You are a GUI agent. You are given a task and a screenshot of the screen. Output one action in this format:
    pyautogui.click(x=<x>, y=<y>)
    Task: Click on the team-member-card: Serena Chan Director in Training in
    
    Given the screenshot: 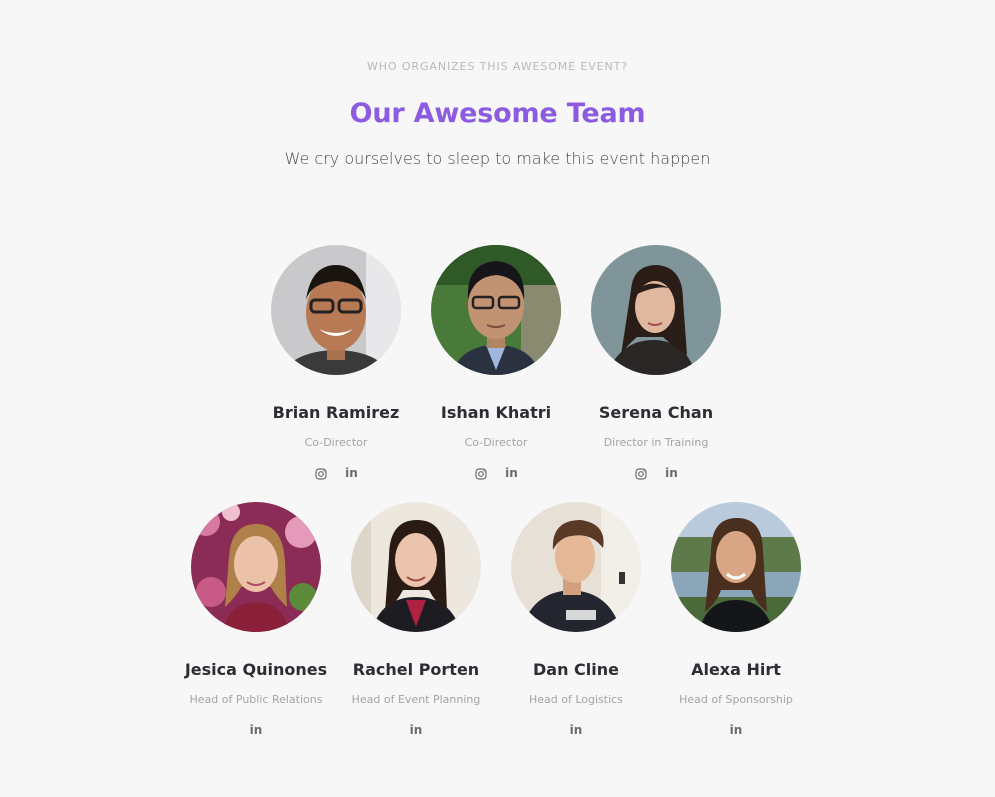 What is the action you would take?
    pyautogui.click(x=656, y=363)
    